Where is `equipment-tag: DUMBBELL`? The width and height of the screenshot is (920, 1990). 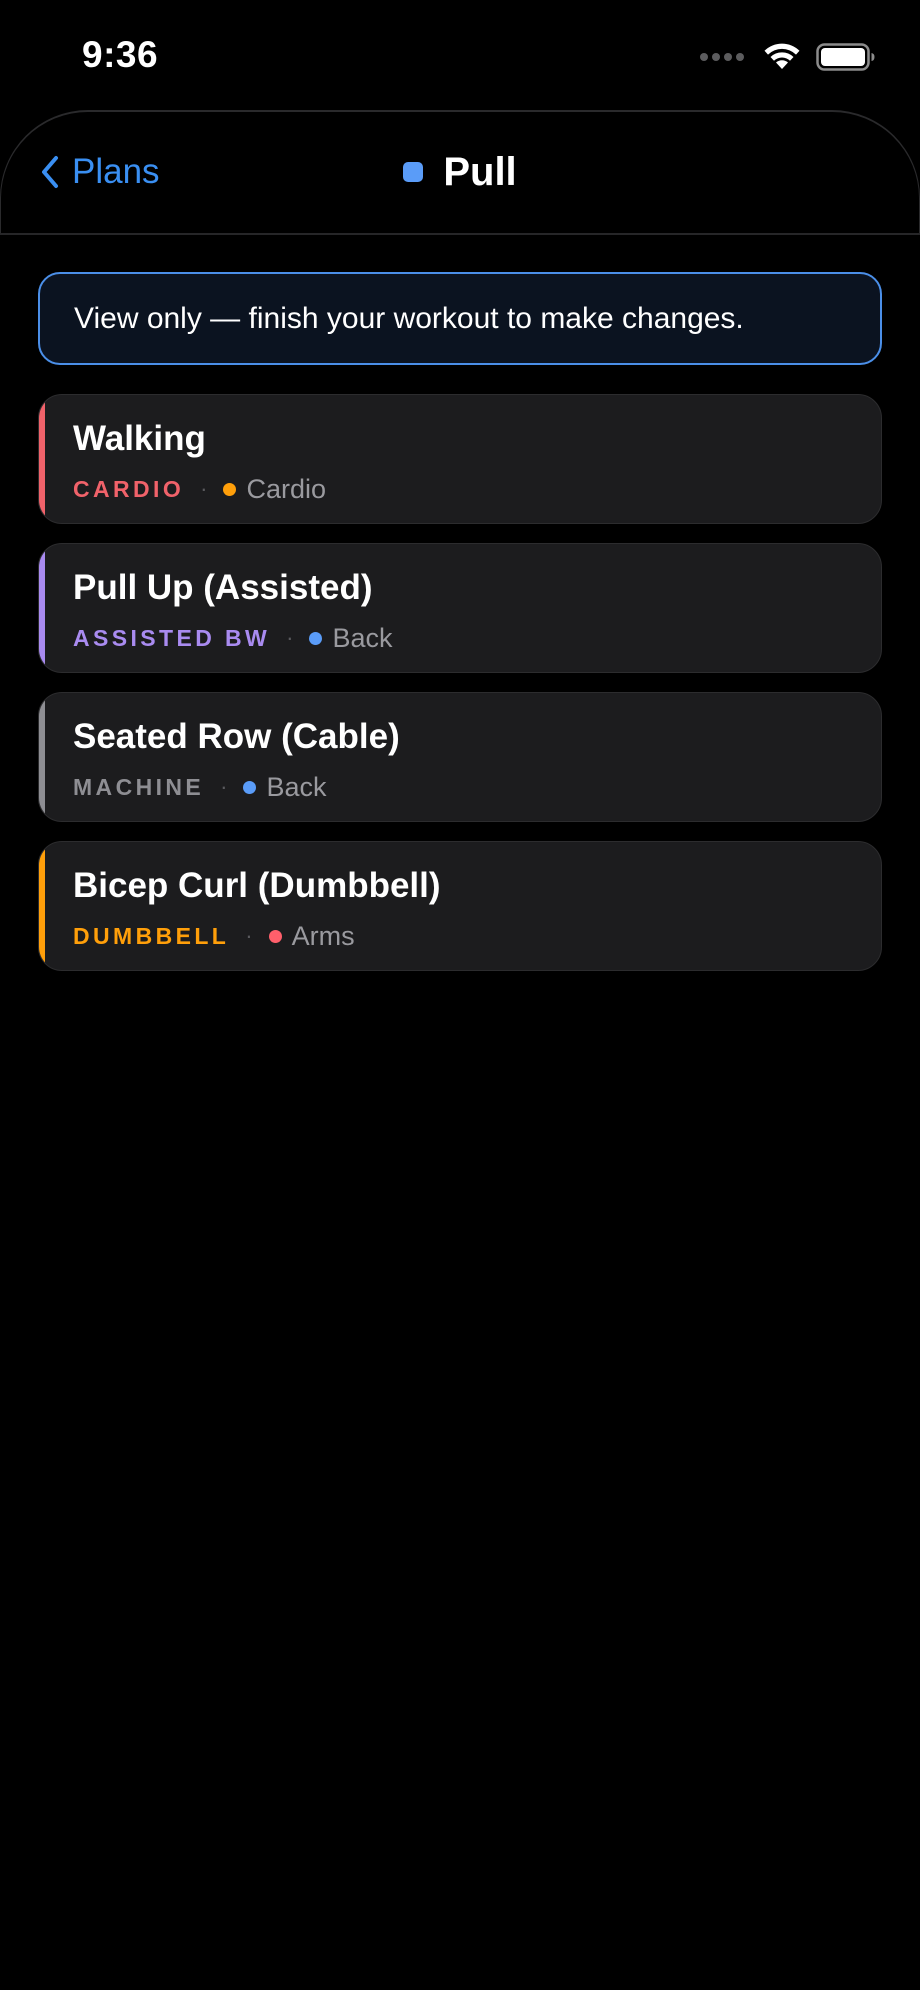 equipment-tag: DUMBBELL is located at coordinates (151, 935).